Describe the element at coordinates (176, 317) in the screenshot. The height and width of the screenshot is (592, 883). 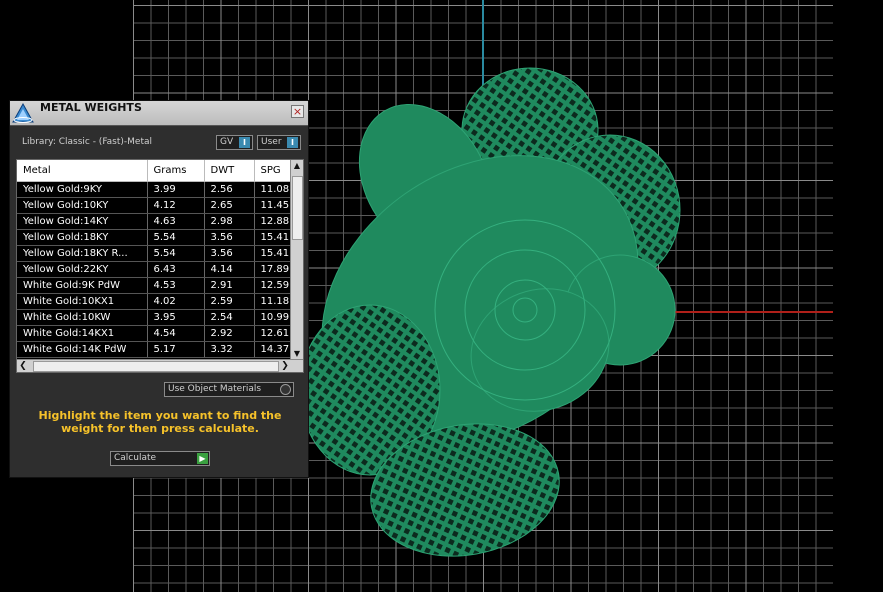
I see `cell-grams: 3.95` at that location.